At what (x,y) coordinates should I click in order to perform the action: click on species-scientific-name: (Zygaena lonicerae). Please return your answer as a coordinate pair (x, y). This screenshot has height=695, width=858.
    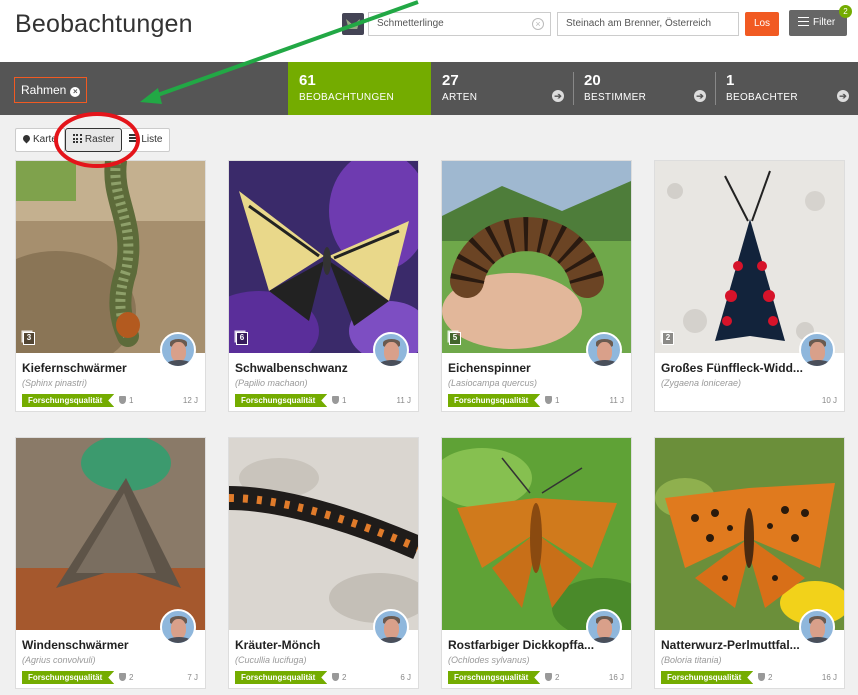
    Looking at the image, I should click on (701, 383).